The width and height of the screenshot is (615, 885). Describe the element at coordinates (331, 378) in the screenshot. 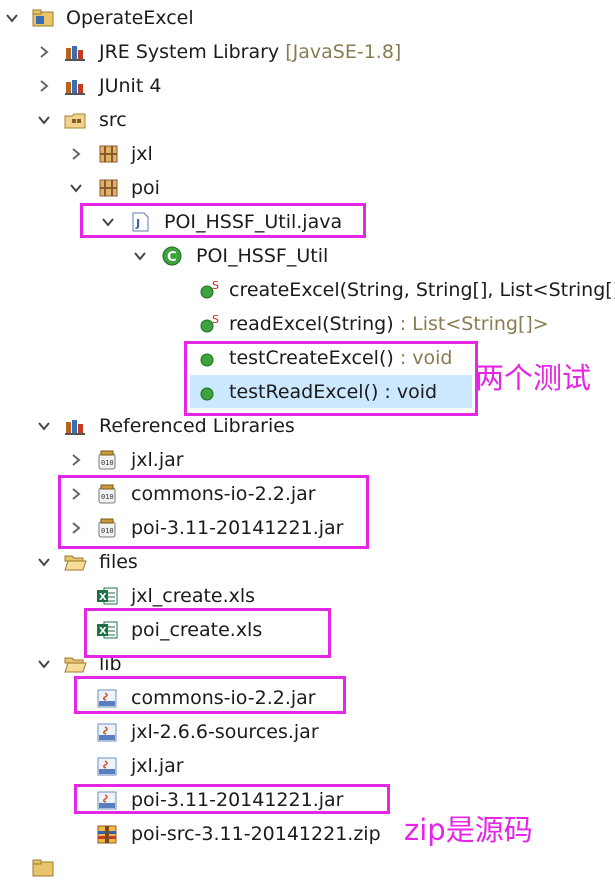

I see `highlight-box-test-methods` at that location.